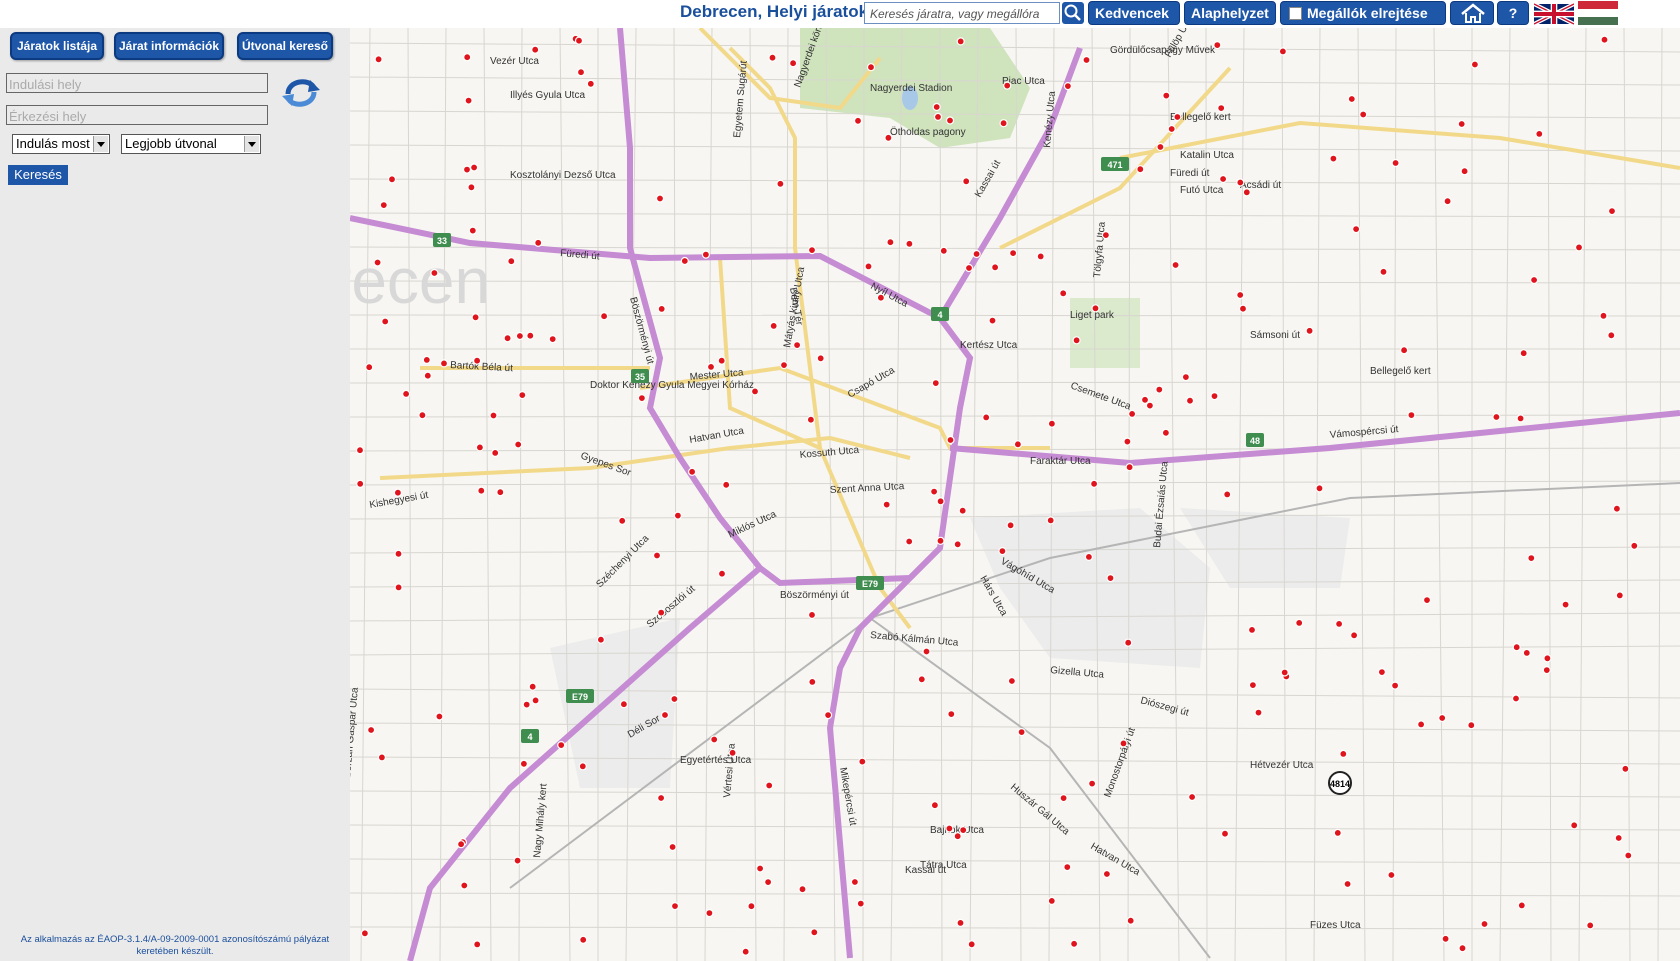 This screenshot has width=1680, height=961. I want to click on hide-stops-checkbox, so click(1295, 13).